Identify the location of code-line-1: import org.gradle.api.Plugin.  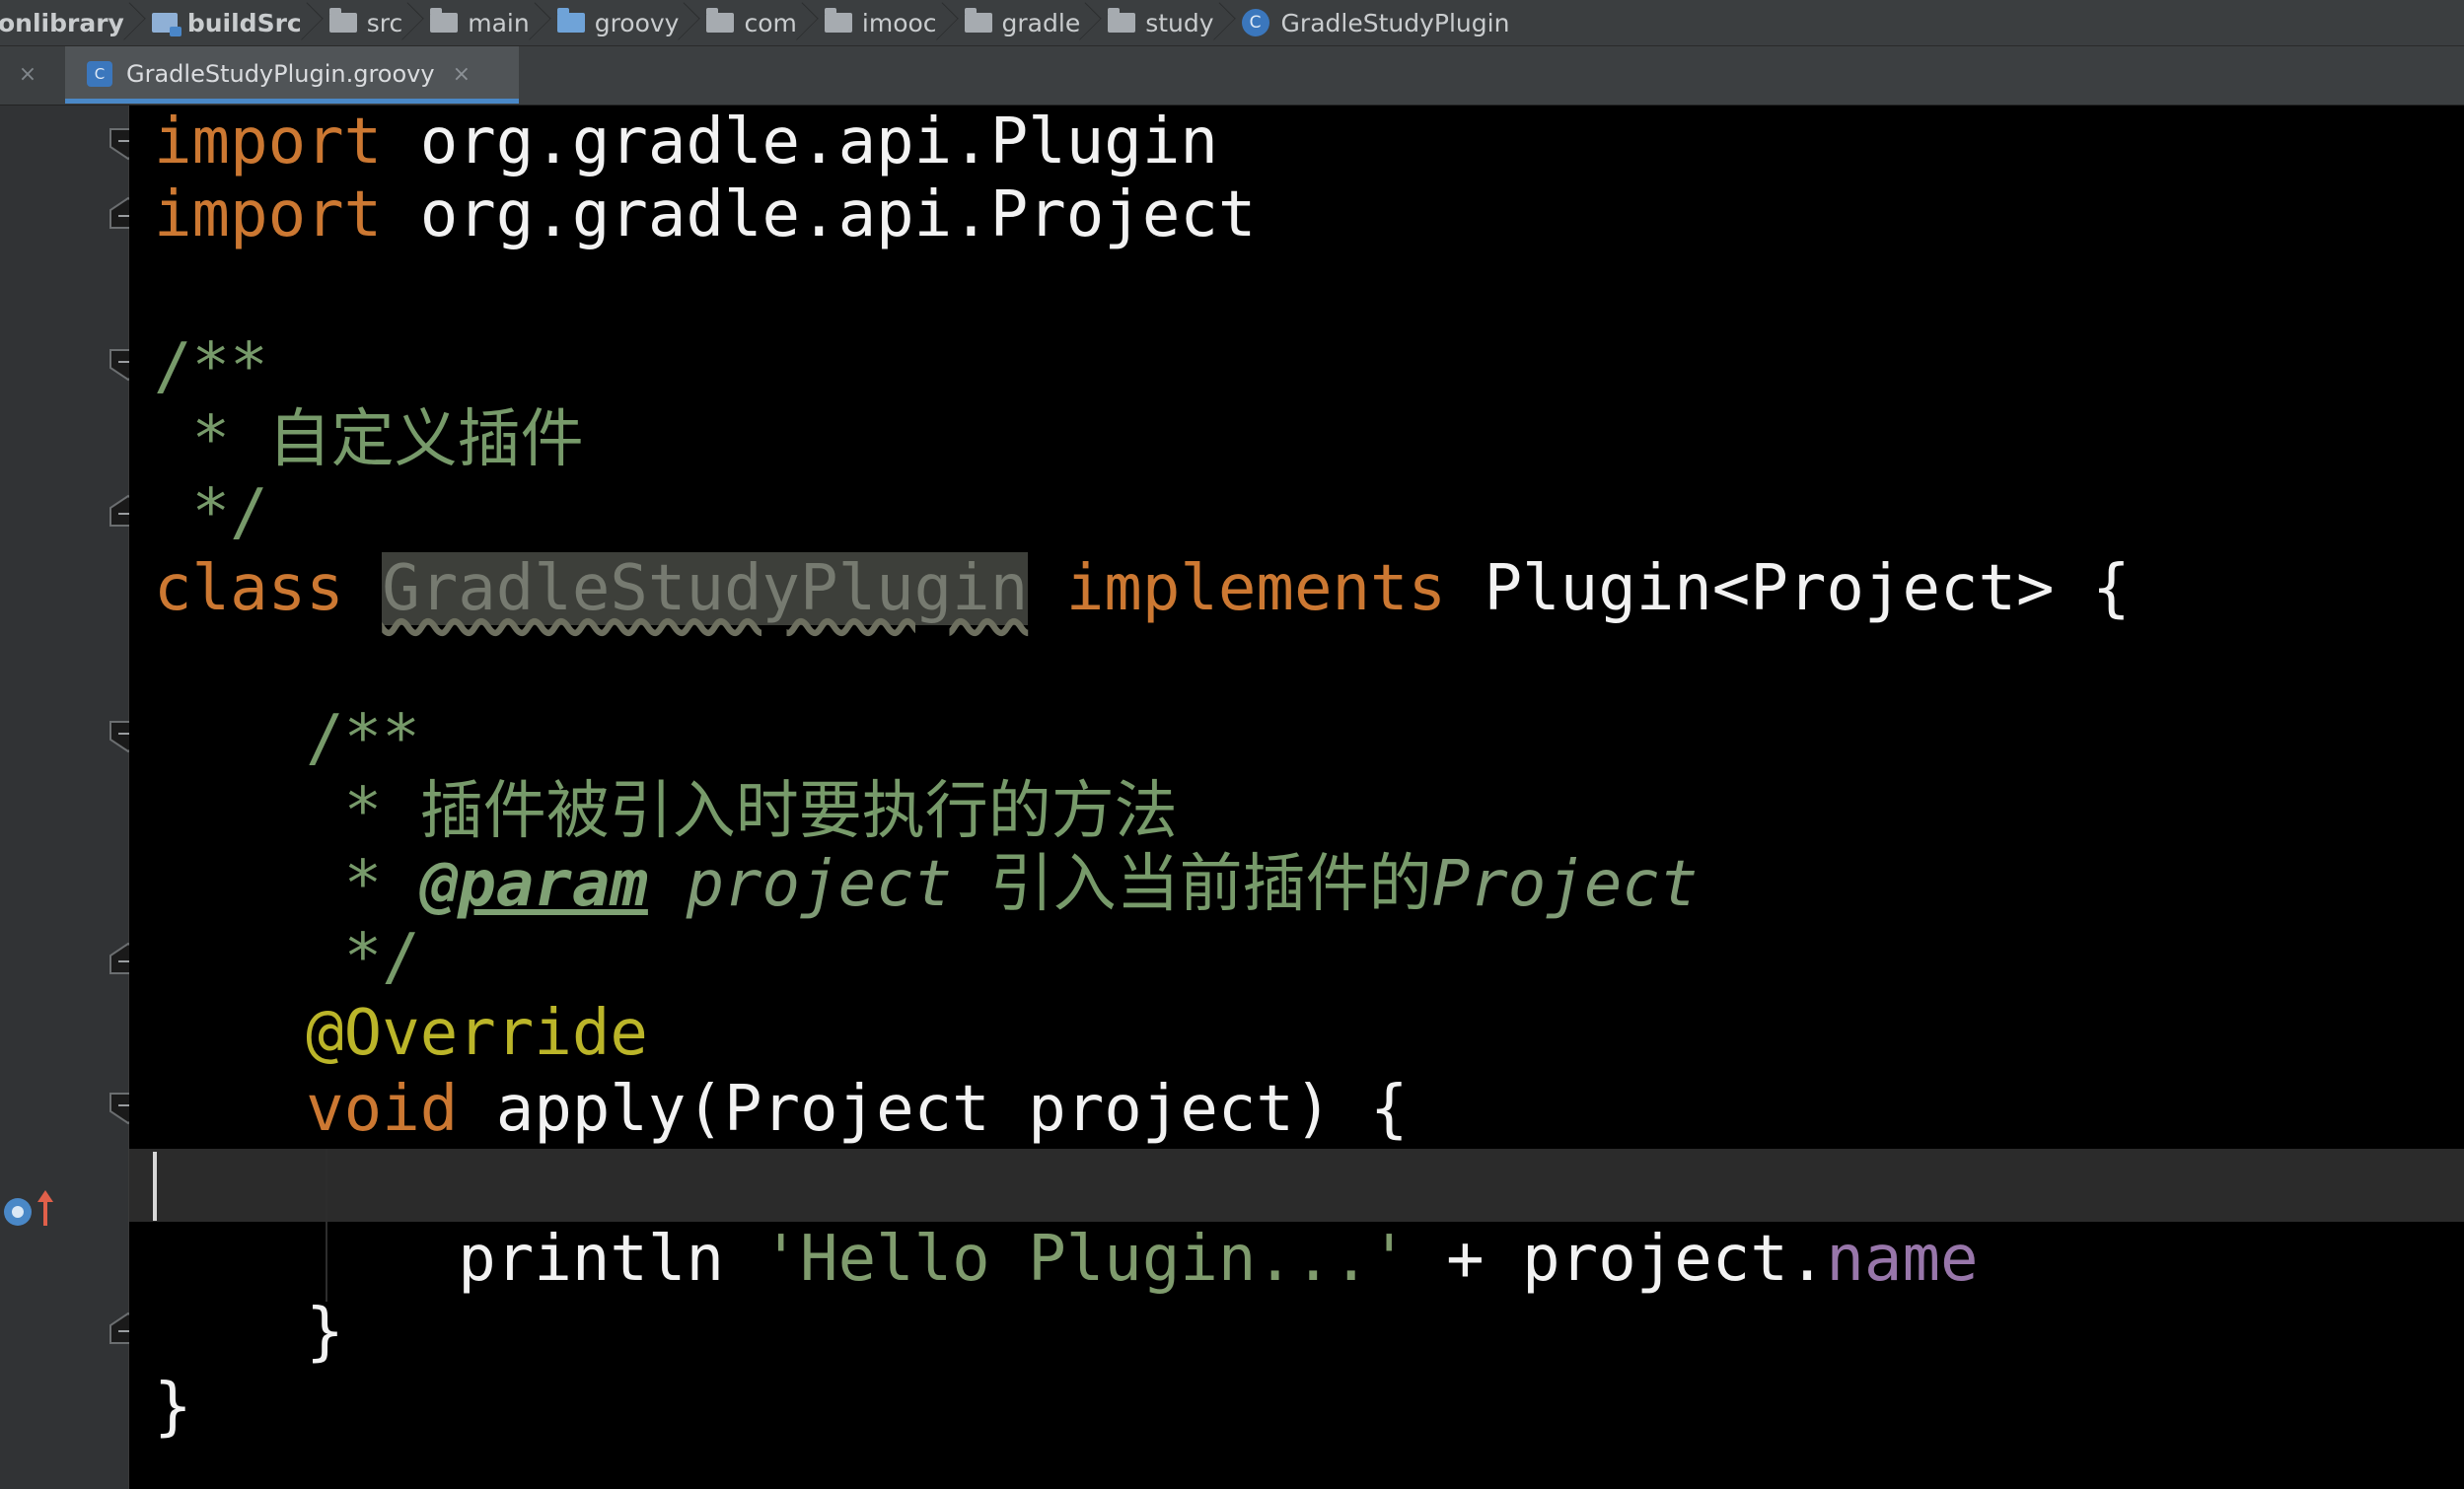
(686, 142).